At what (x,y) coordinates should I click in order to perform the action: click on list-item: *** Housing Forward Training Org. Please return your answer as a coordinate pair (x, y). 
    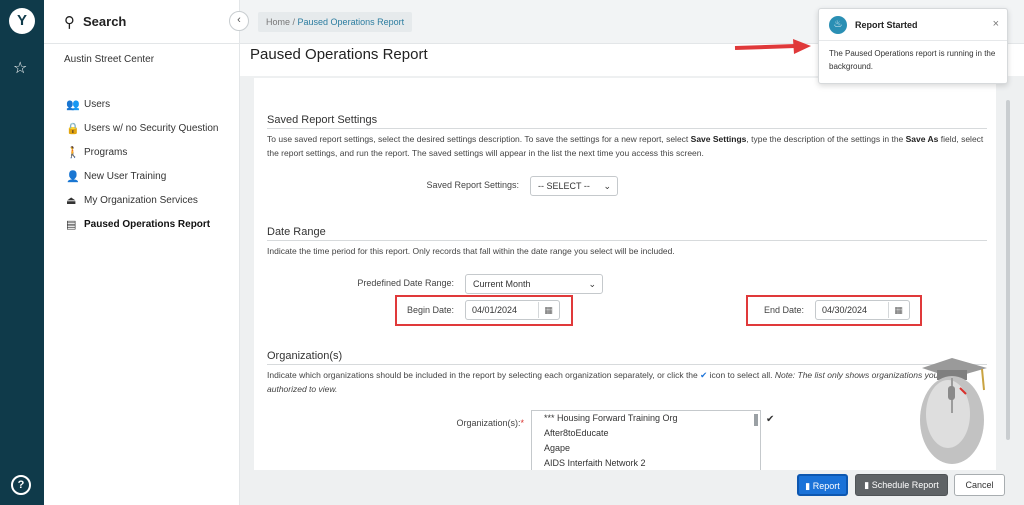
    Looking at the image, I should click on (646, 418).